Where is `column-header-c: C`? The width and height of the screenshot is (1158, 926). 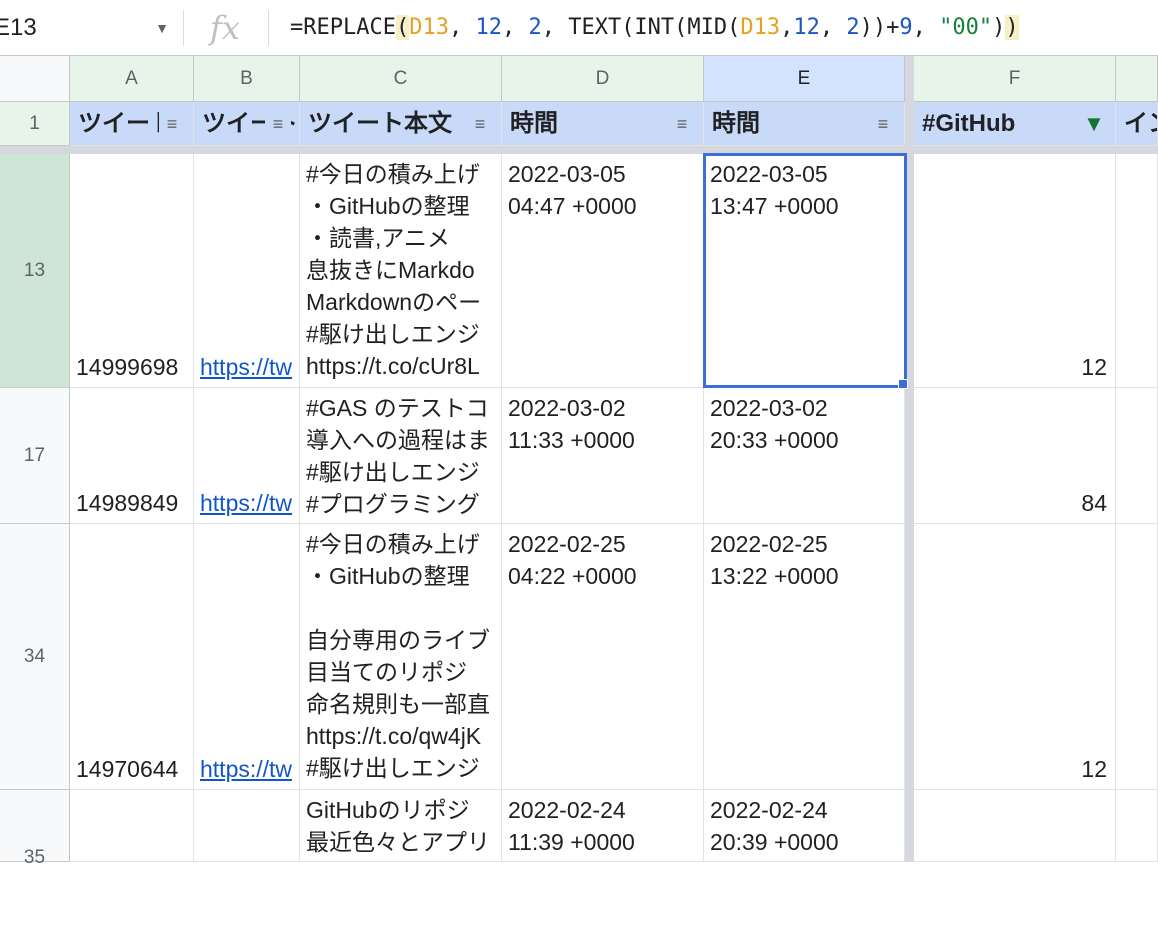 column-header-c: C is located at coordinates (401, 79).